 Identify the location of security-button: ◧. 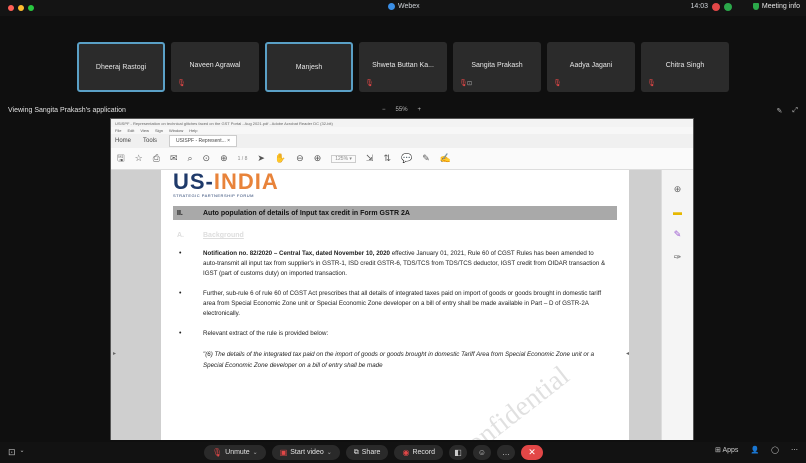
(458, 452).